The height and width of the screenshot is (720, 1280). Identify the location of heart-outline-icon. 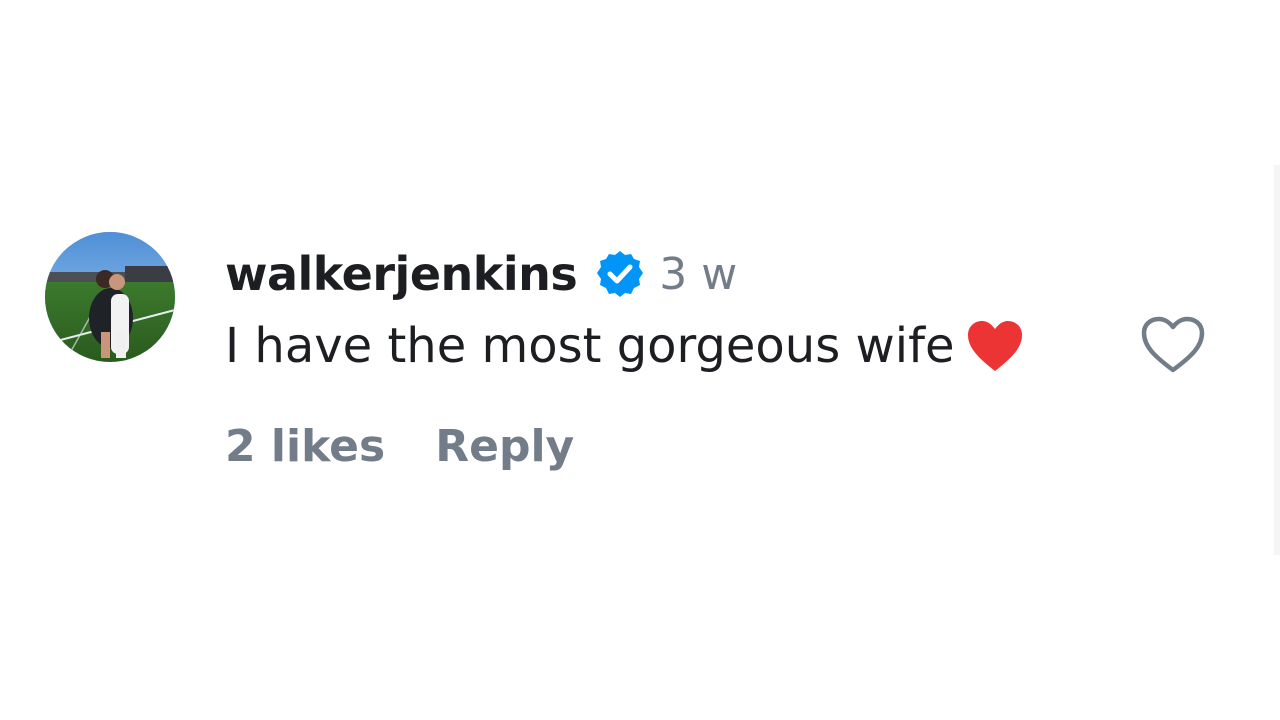
(1173, 344).